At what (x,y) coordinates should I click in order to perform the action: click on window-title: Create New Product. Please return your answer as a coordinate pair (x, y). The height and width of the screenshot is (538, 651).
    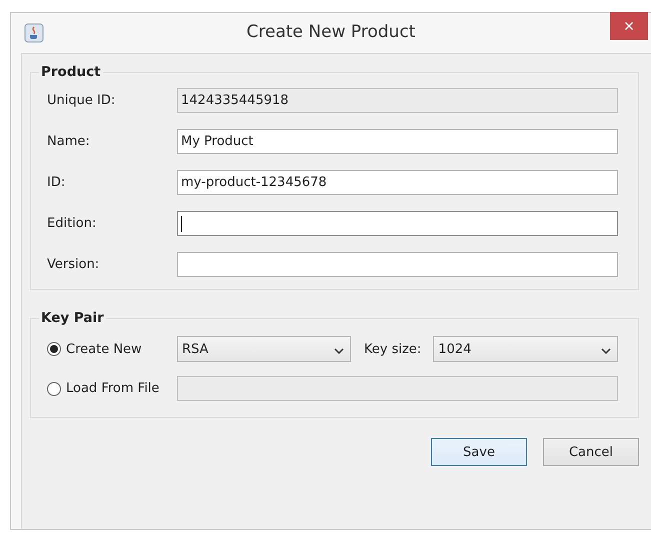
    Looking at the image, I should click on (331, 32).